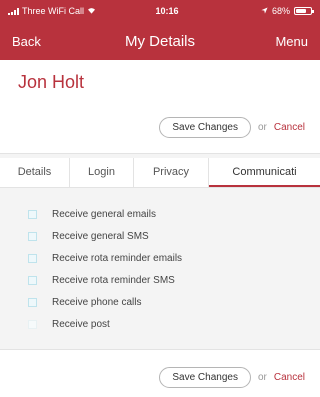  I want to click on battery-fill, so click(301, 11).